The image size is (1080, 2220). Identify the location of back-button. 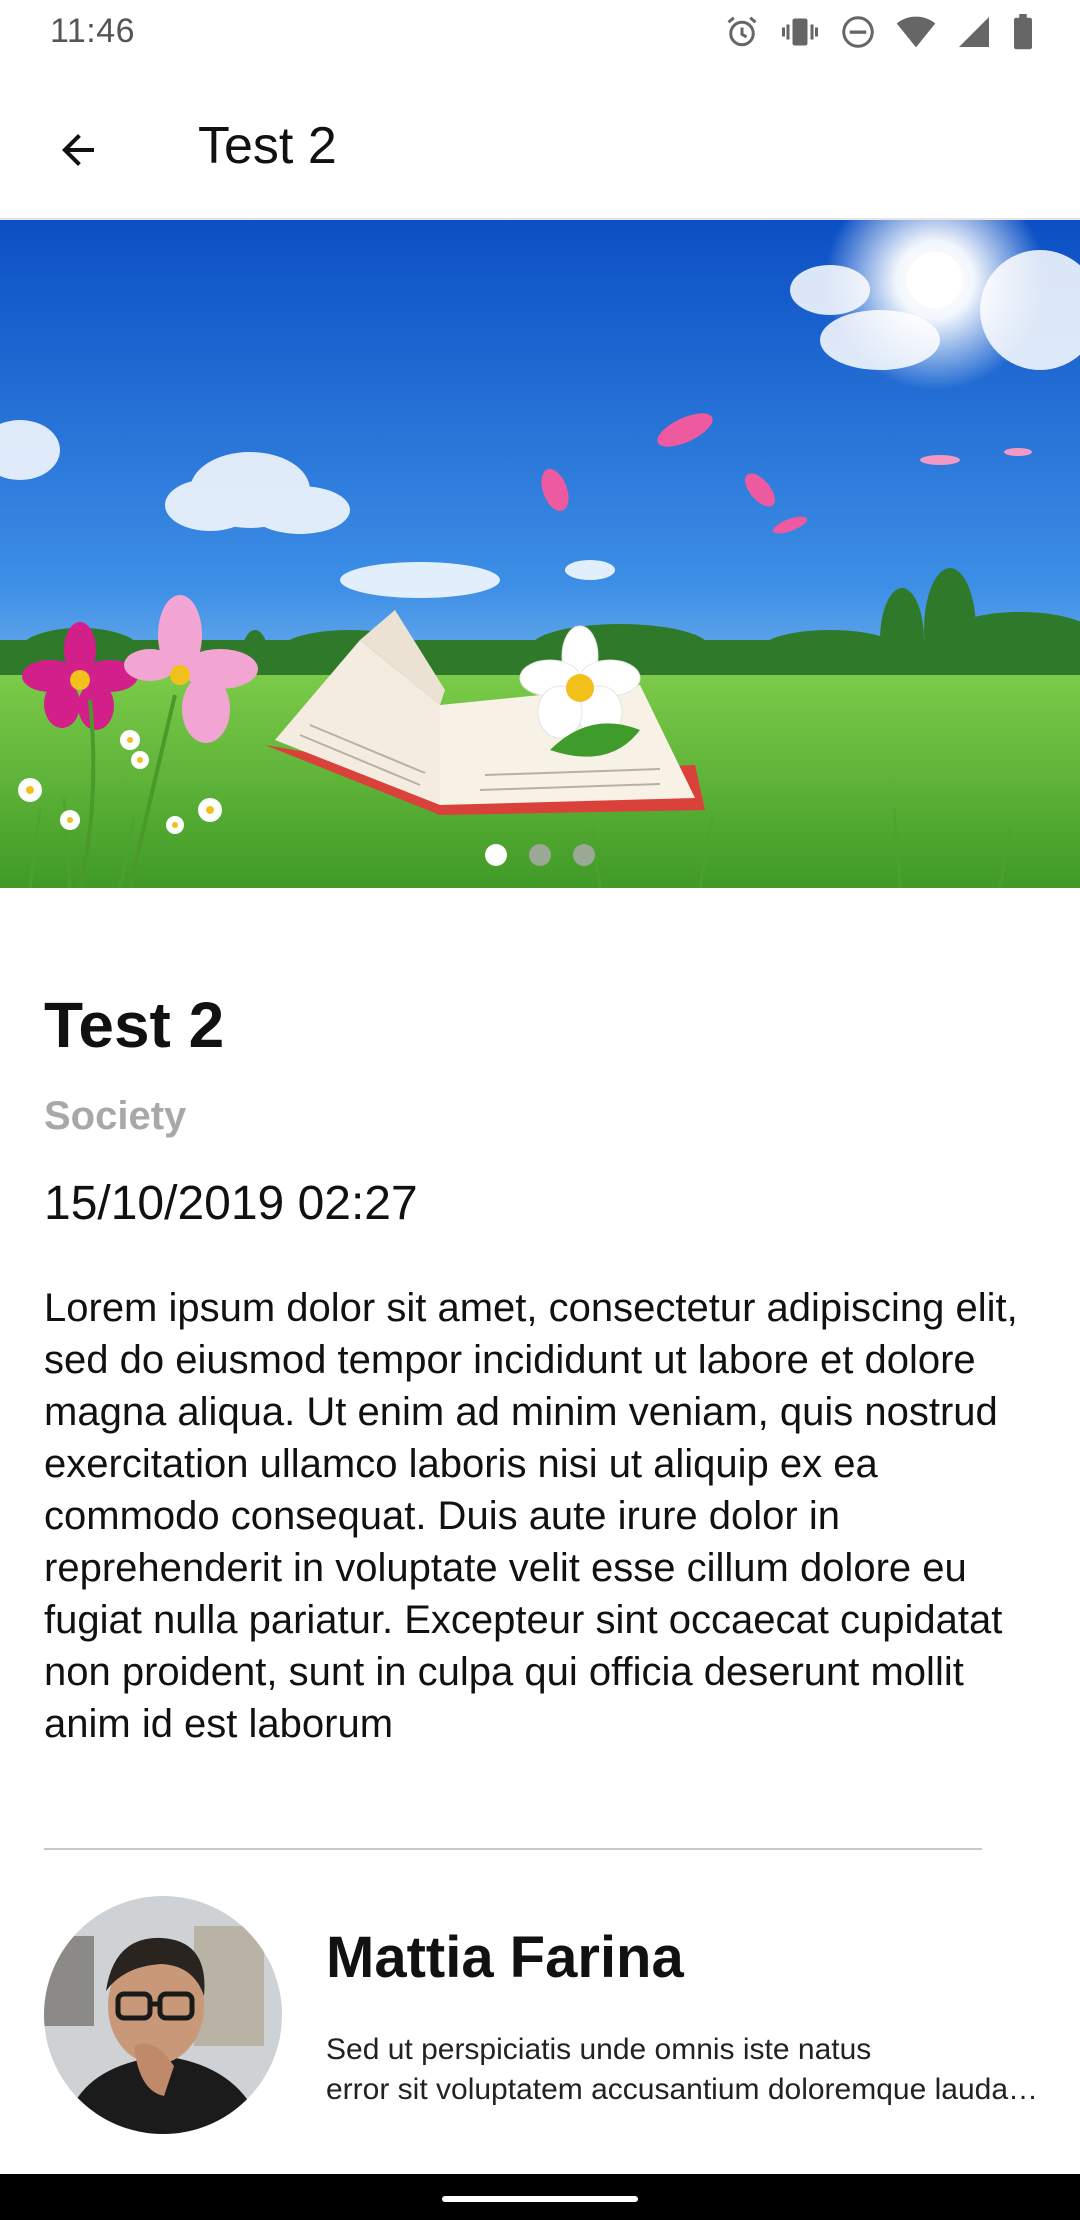
(78, 150).